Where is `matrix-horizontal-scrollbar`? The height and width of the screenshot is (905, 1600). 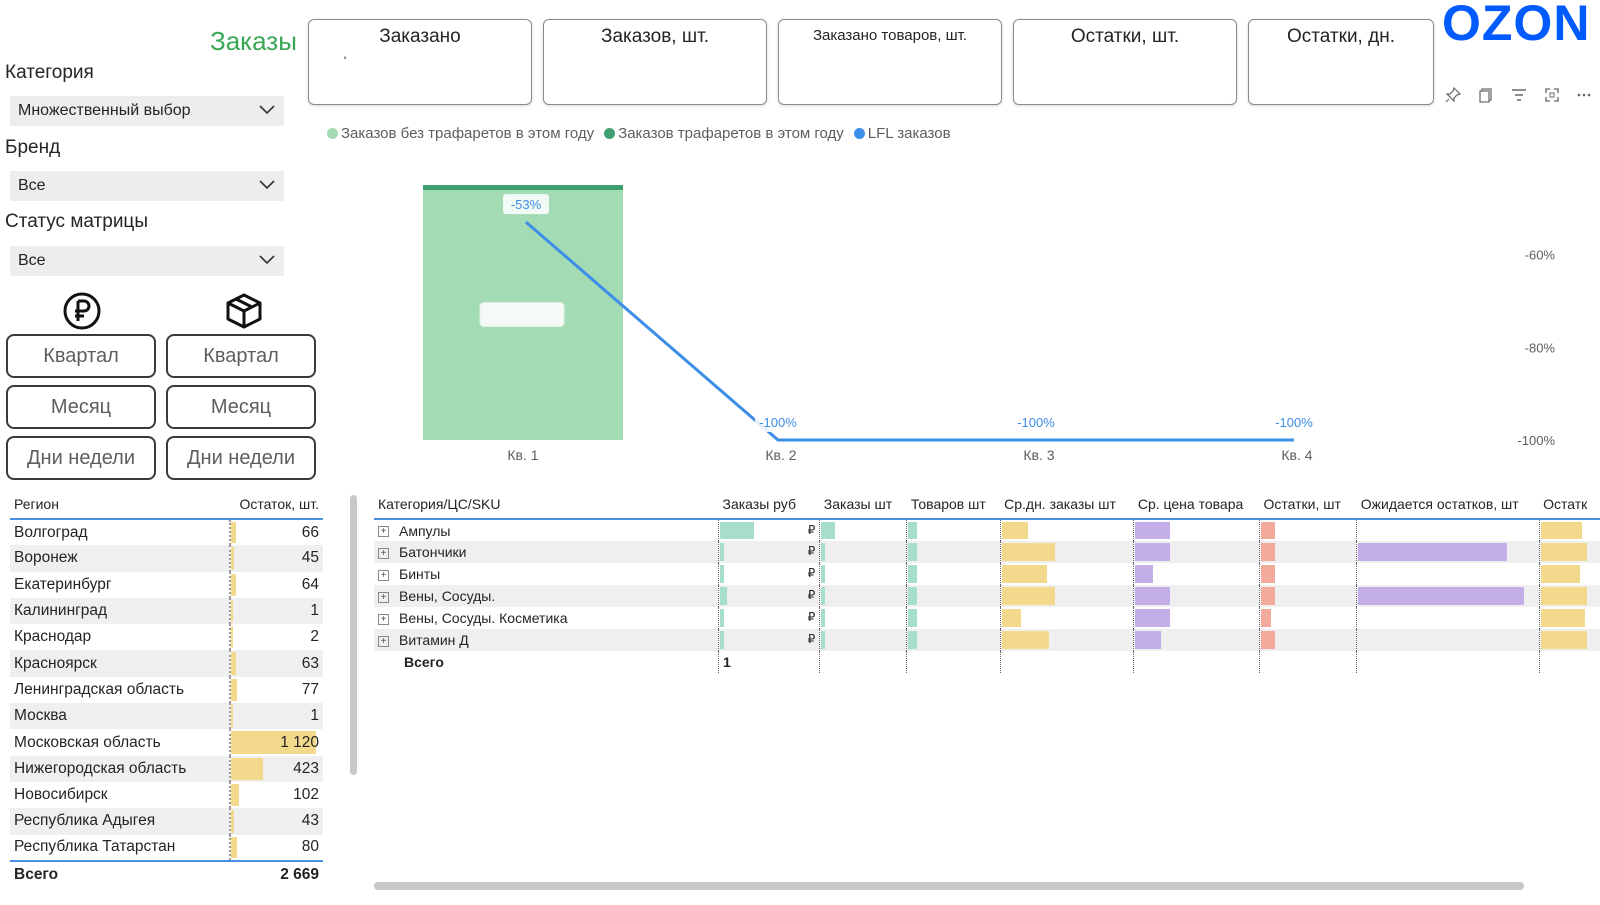
matrix-horizontal-scrollbar is located at coordinates (949, 886).